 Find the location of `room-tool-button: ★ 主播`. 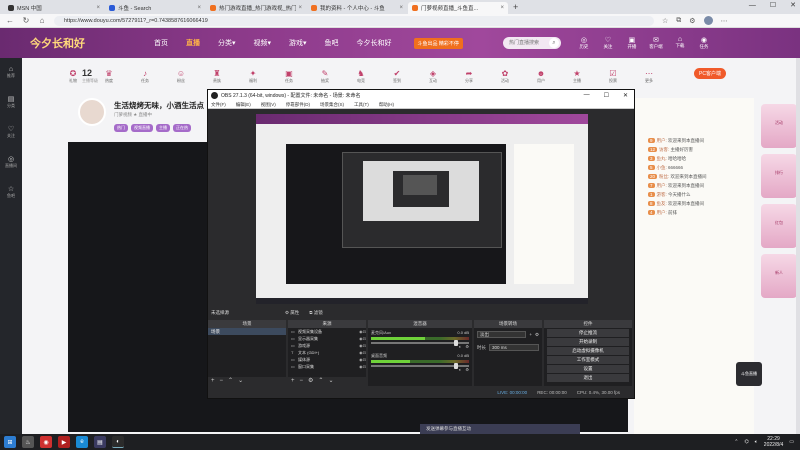

room-tool-button: ★ 主播 is located at coordinates (577, 76).